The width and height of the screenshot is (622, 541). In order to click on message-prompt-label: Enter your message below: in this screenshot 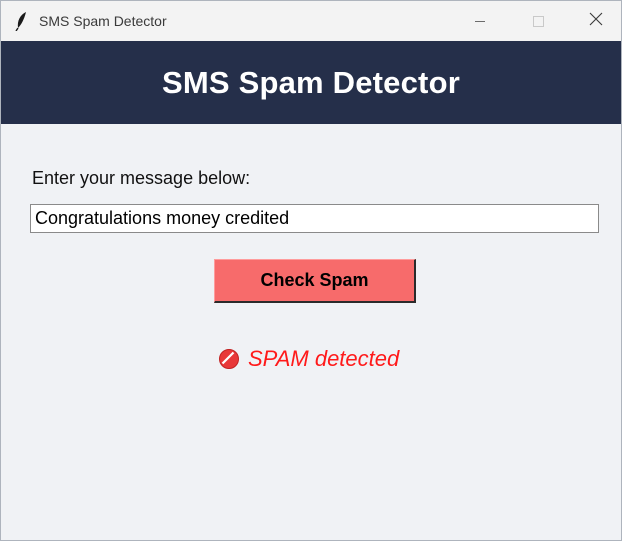, I will do `click(141, 178)`.